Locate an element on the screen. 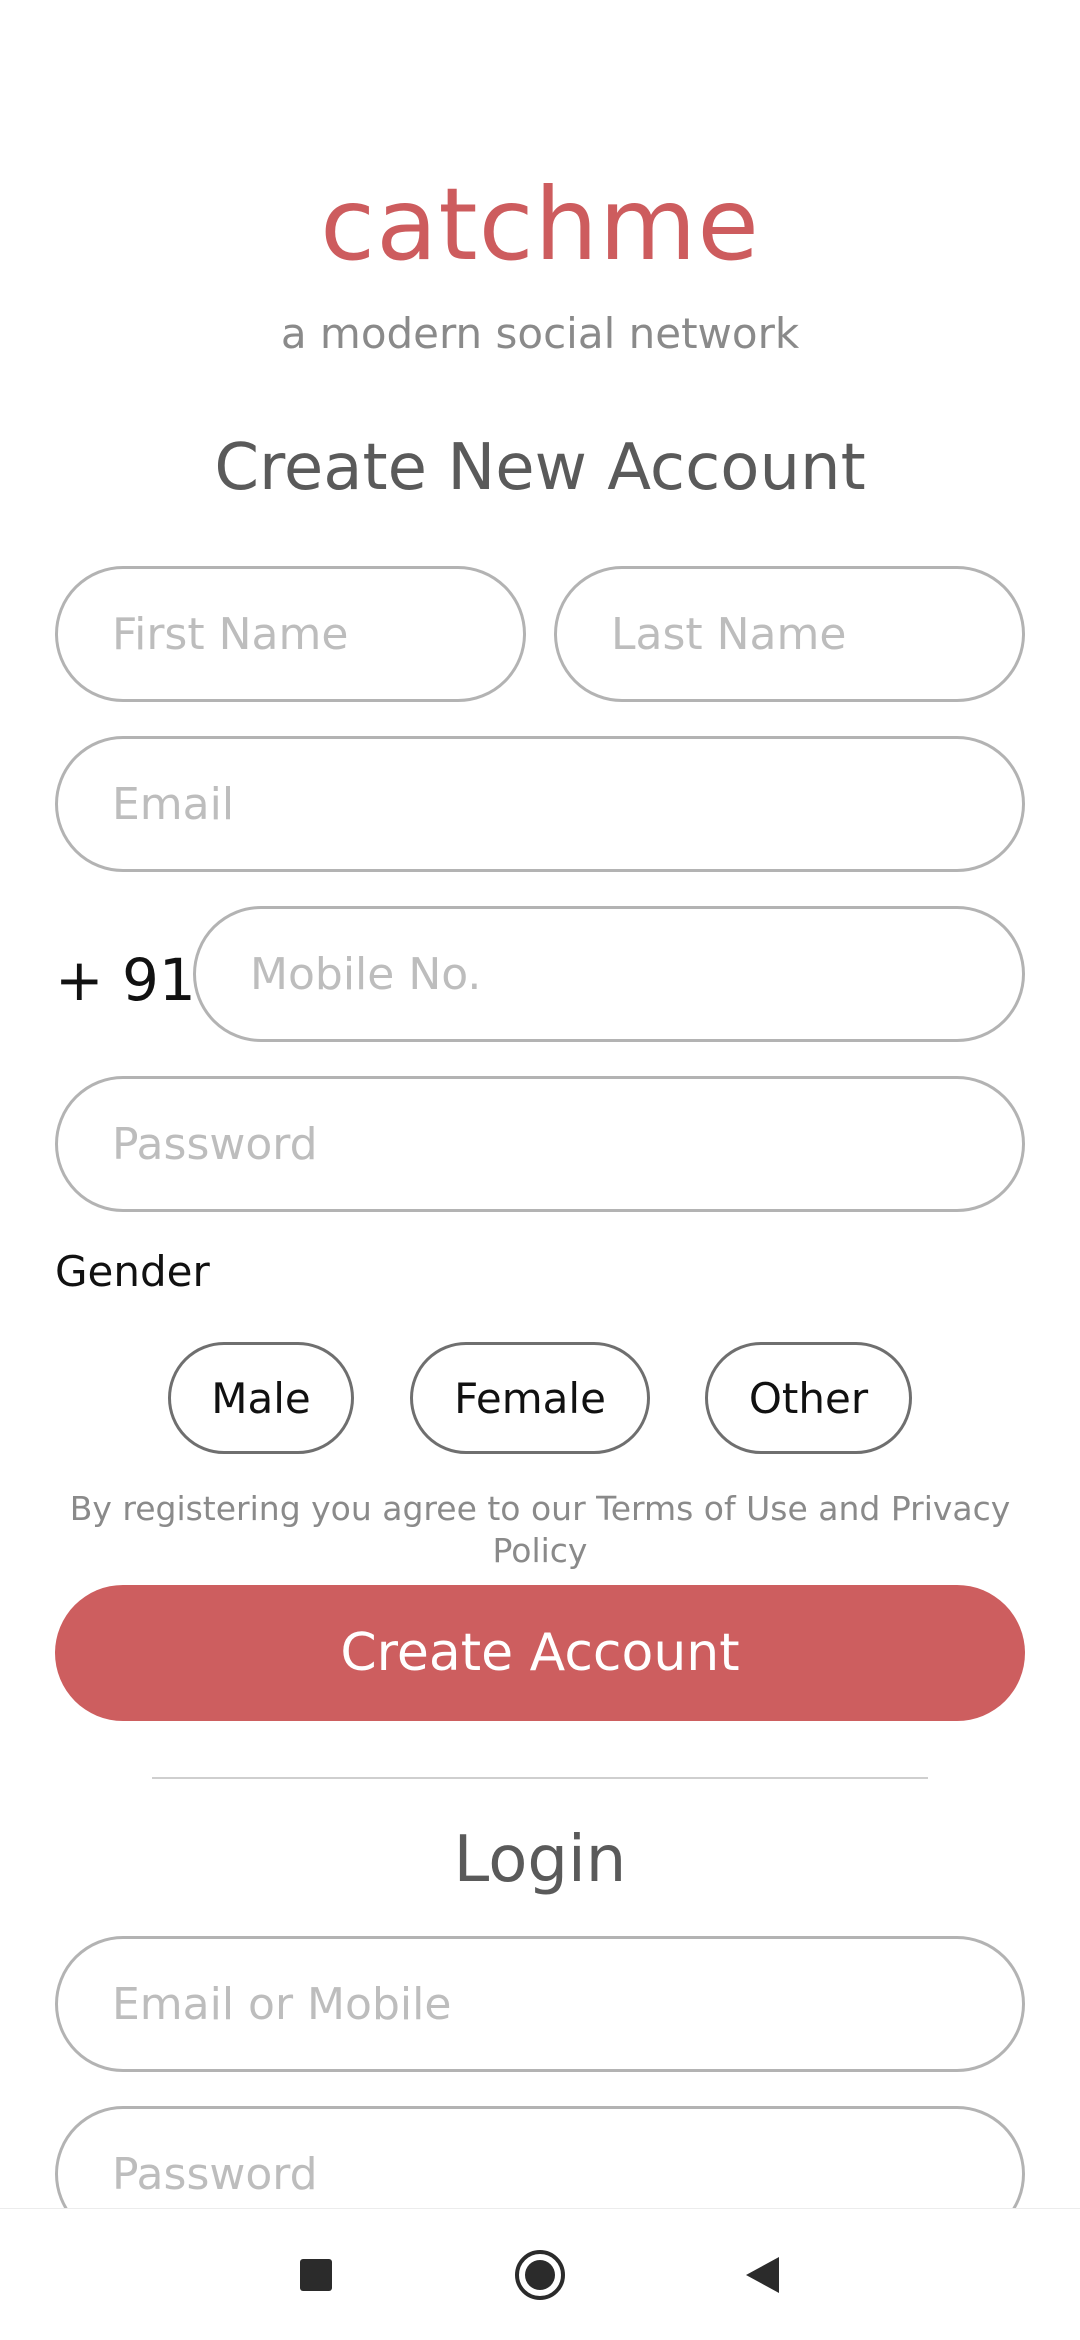 This screenshot has height=2340, width=1080. circle-icon is located at coordinates (540, 2275).